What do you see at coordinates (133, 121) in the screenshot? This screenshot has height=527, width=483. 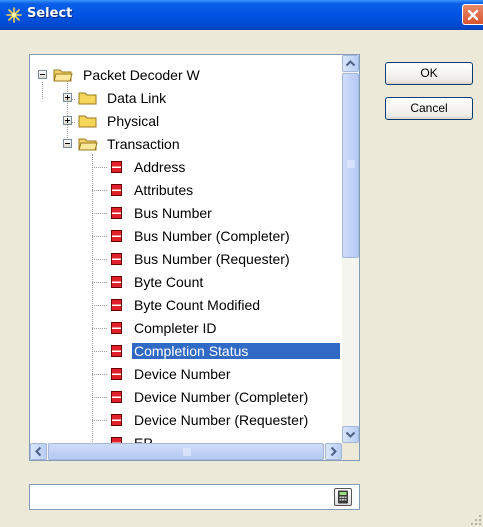 I see `tree-node-label: Physical` at bounding box center [133, 121].